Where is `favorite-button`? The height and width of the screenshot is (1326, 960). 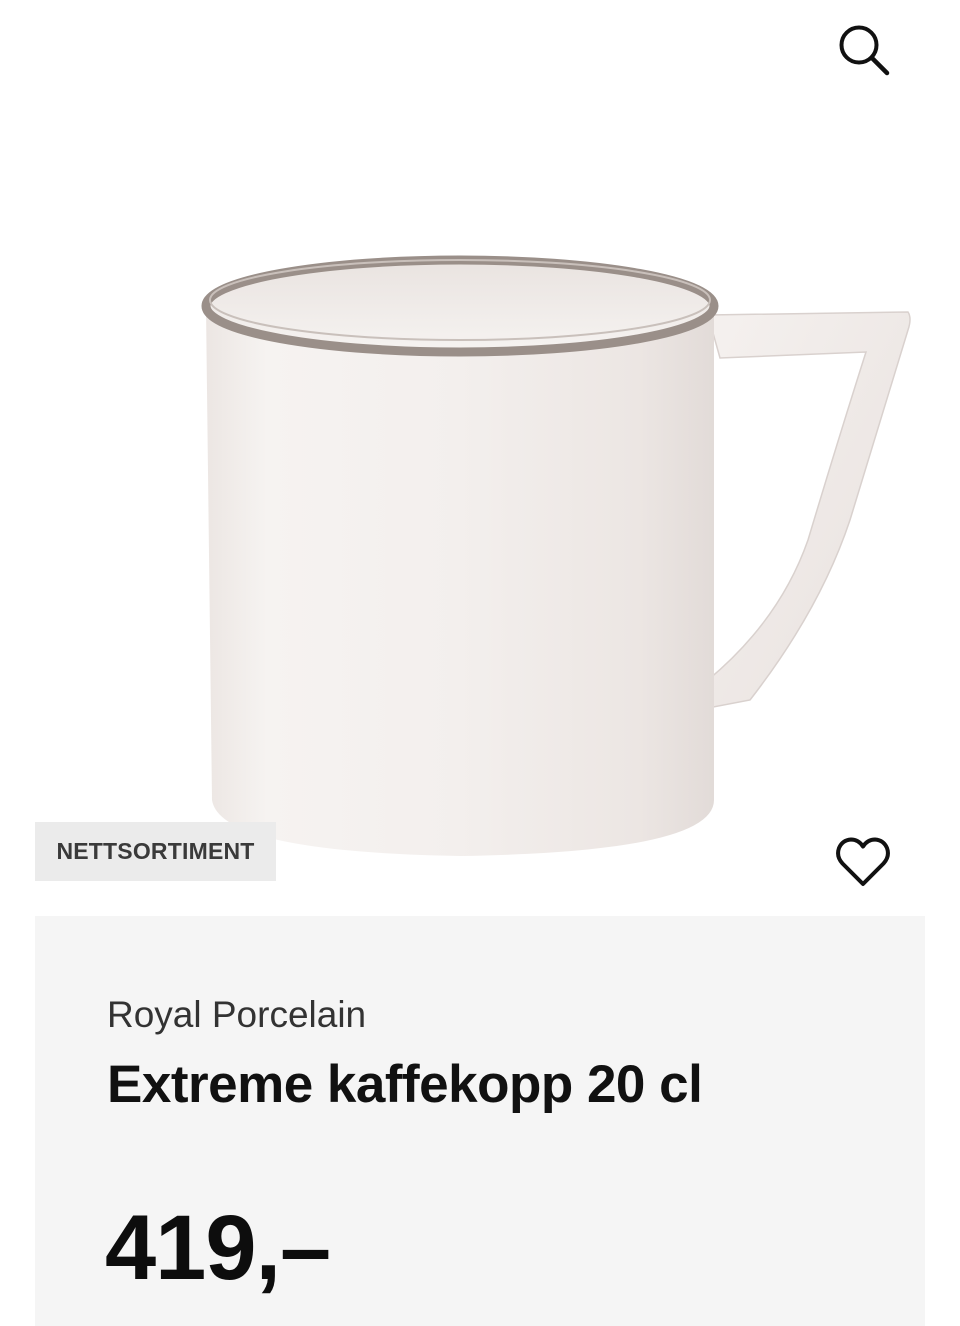
favorite-button is located at coordinates (863, 863).